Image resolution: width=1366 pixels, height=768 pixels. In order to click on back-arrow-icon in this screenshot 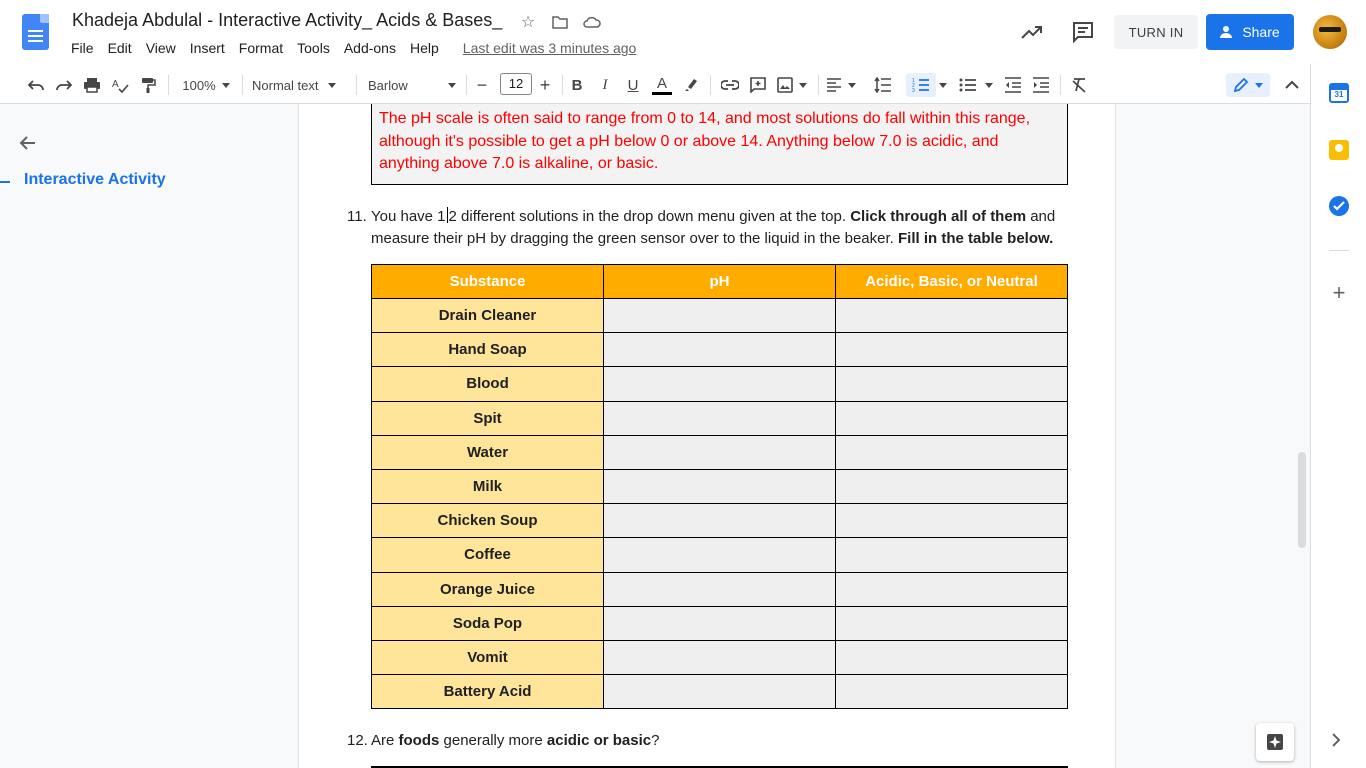, I will do `click(28, 146)`.